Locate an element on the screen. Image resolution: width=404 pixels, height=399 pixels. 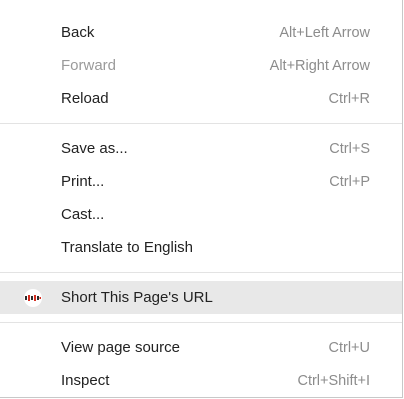
menu-item-save-as: Save as... Ctrl+S is located at coordinates (201, 148).